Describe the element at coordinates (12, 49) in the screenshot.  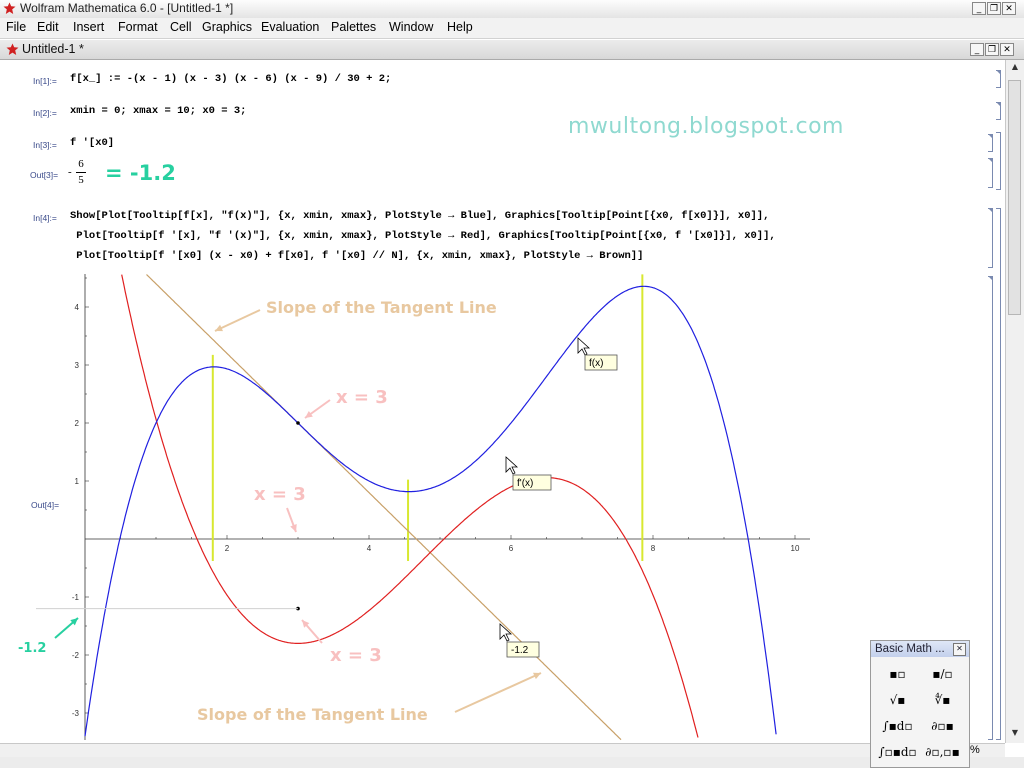
I see `notebook-logo-icon` at that location.